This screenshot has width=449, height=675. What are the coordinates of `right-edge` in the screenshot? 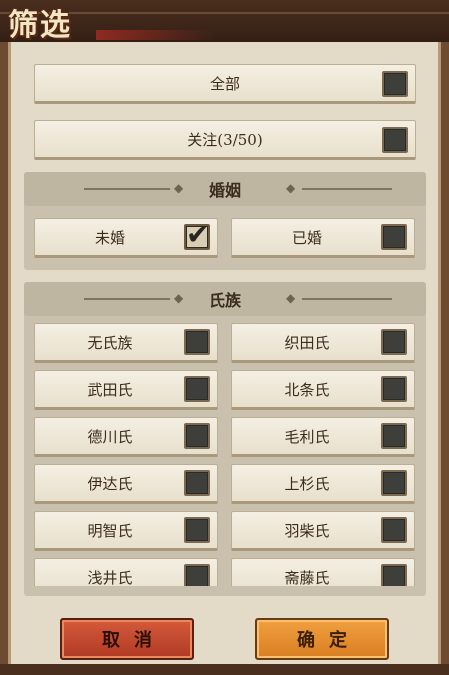 It's located at (445, 355).